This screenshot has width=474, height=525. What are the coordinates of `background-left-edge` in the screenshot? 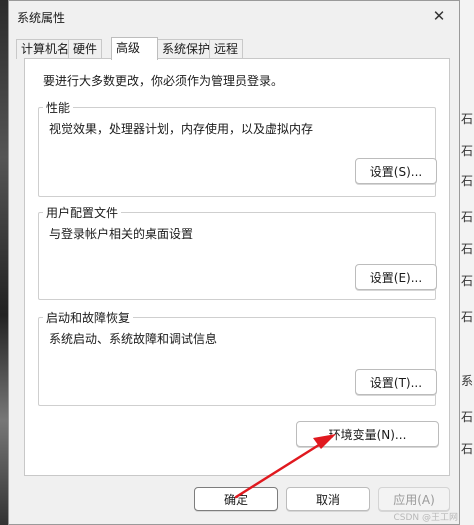 It's located at (4, 262).